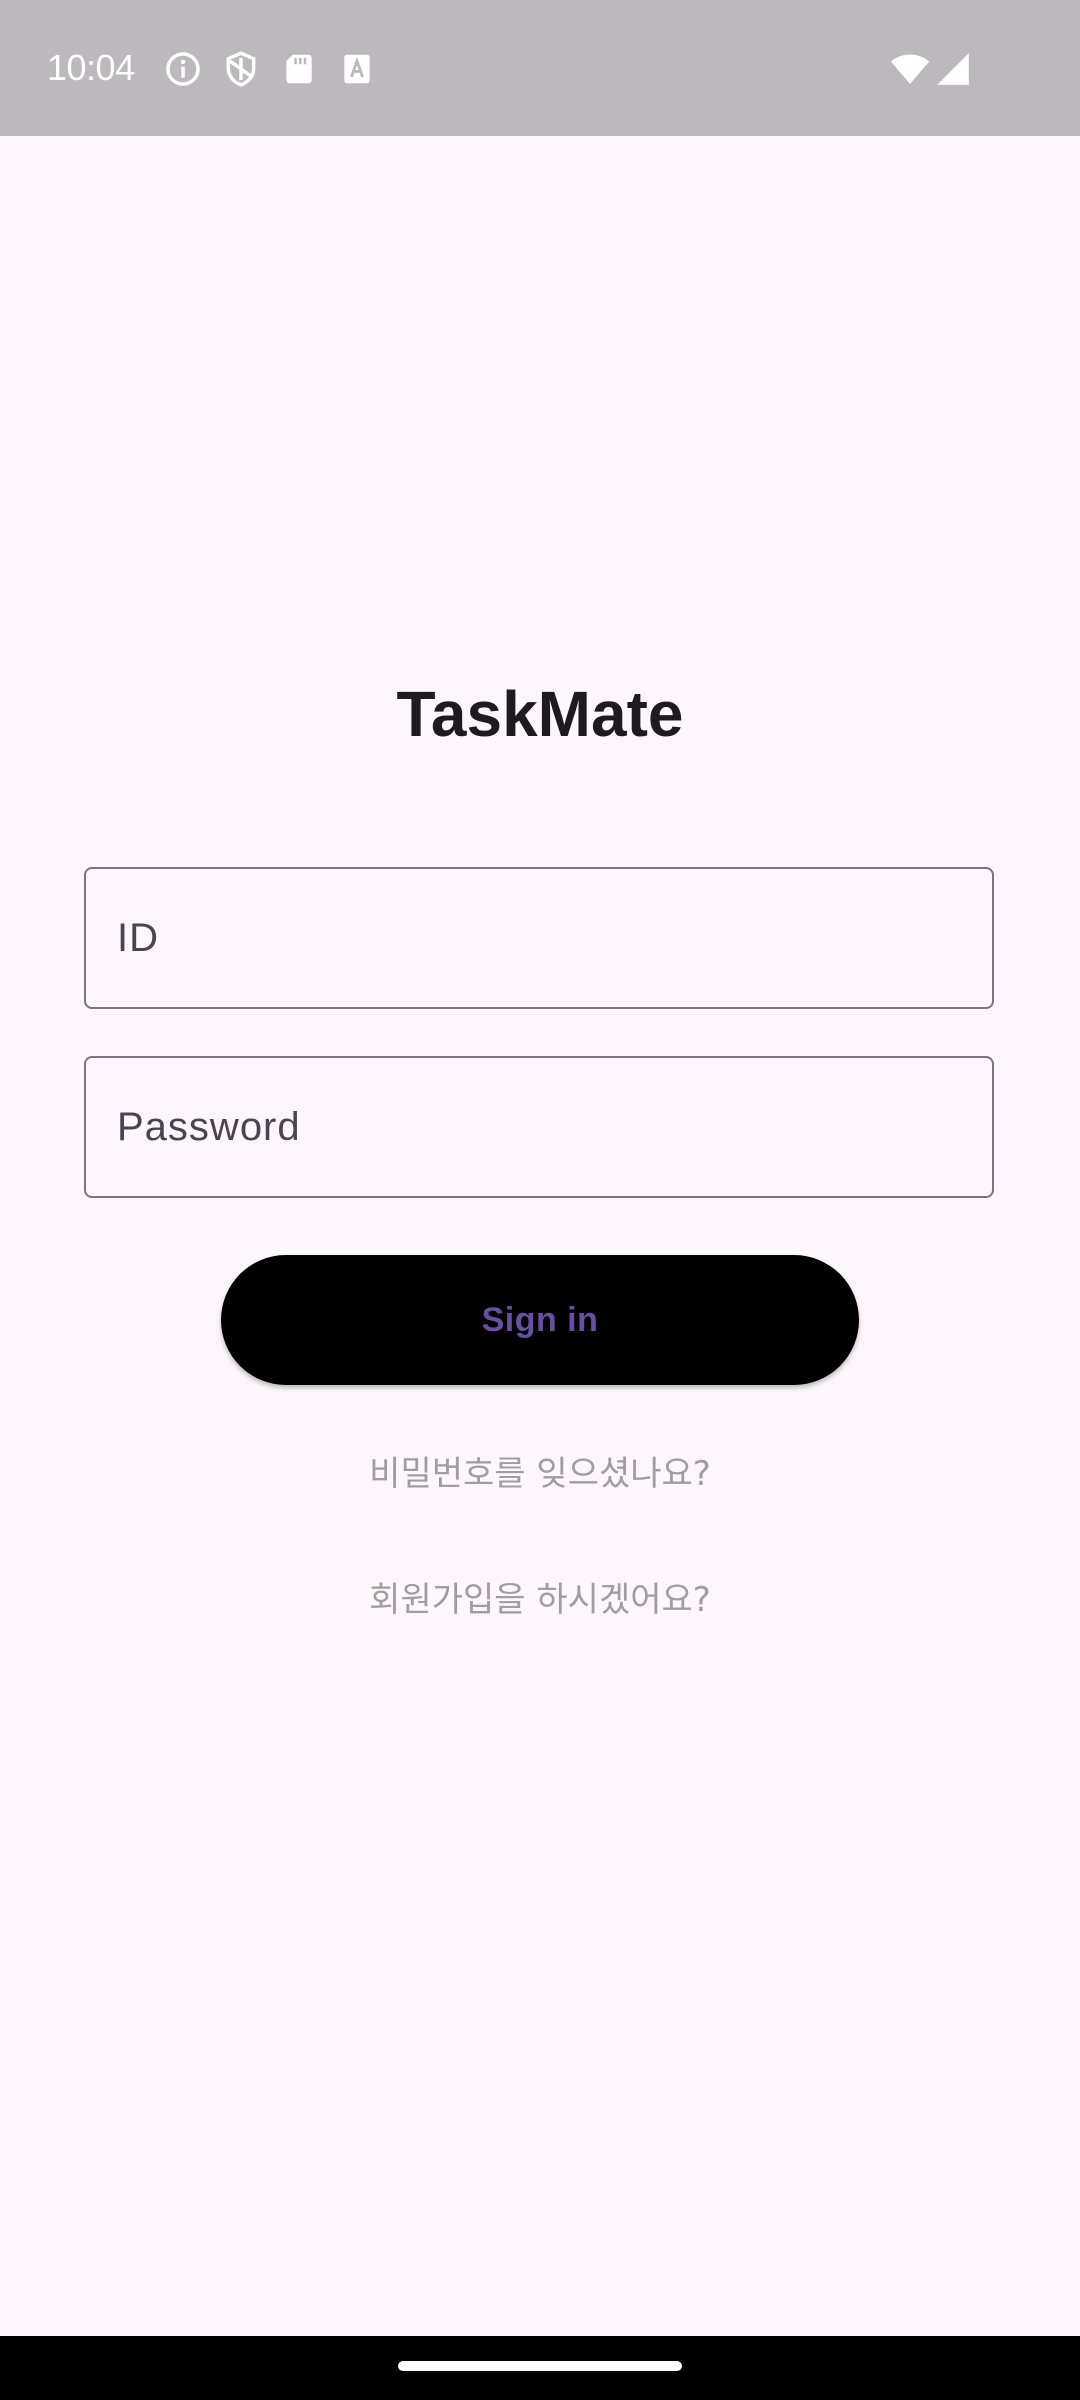 Image resolution: width=1080 pixels, height=2400 pixels. What do you see at coordinates (299, 69) in the screenshot?
I see `sd-card-icon` at bounding box center [299, 69].